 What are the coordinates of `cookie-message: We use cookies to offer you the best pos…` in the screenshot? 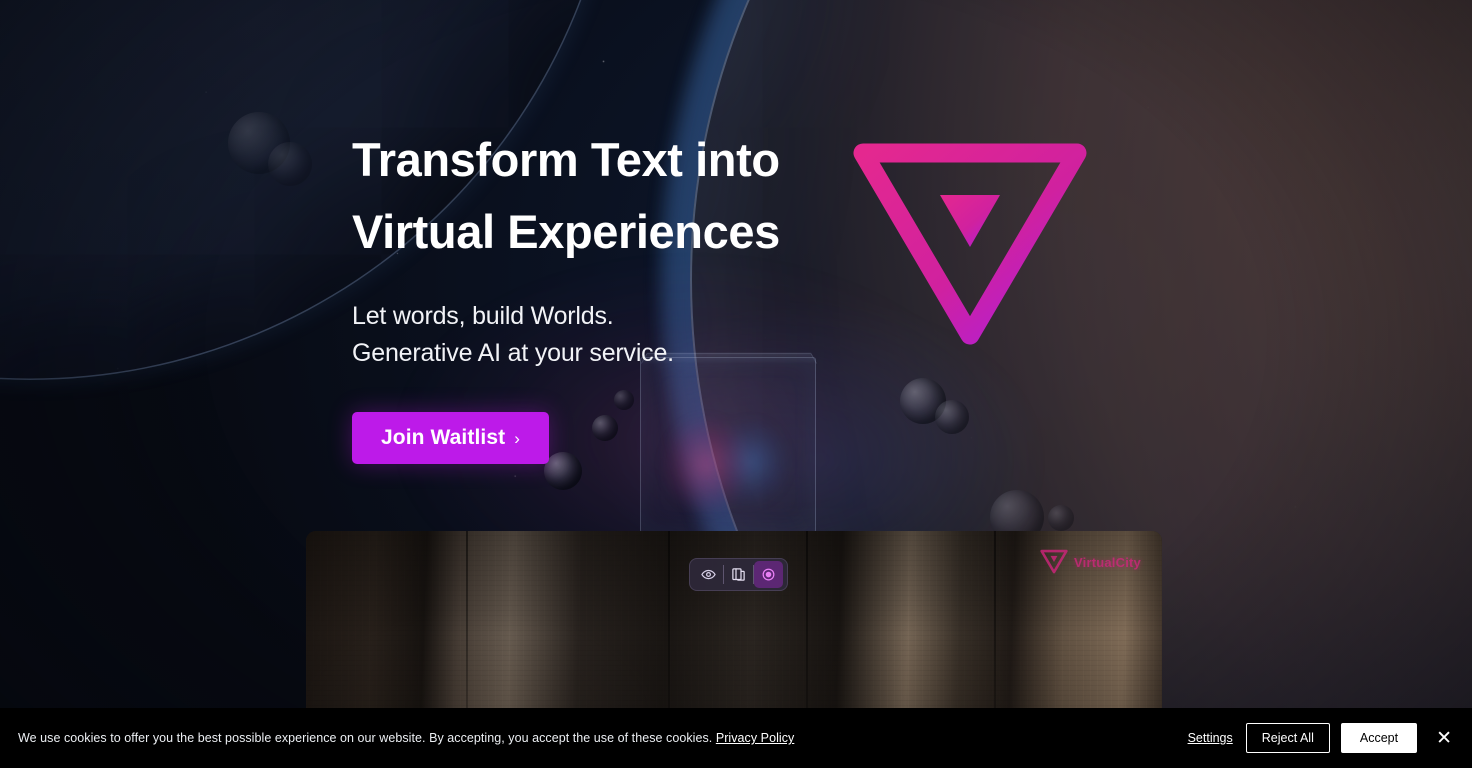 It's located at (602, 738).